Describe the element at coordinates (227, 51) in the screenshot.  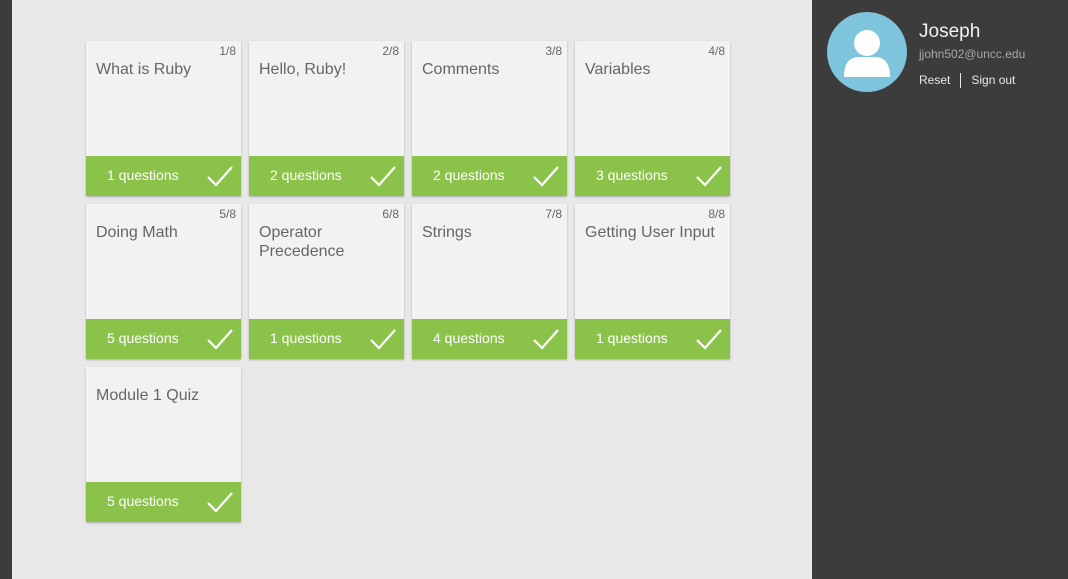
I see `module-counter: 1/8` at that location.